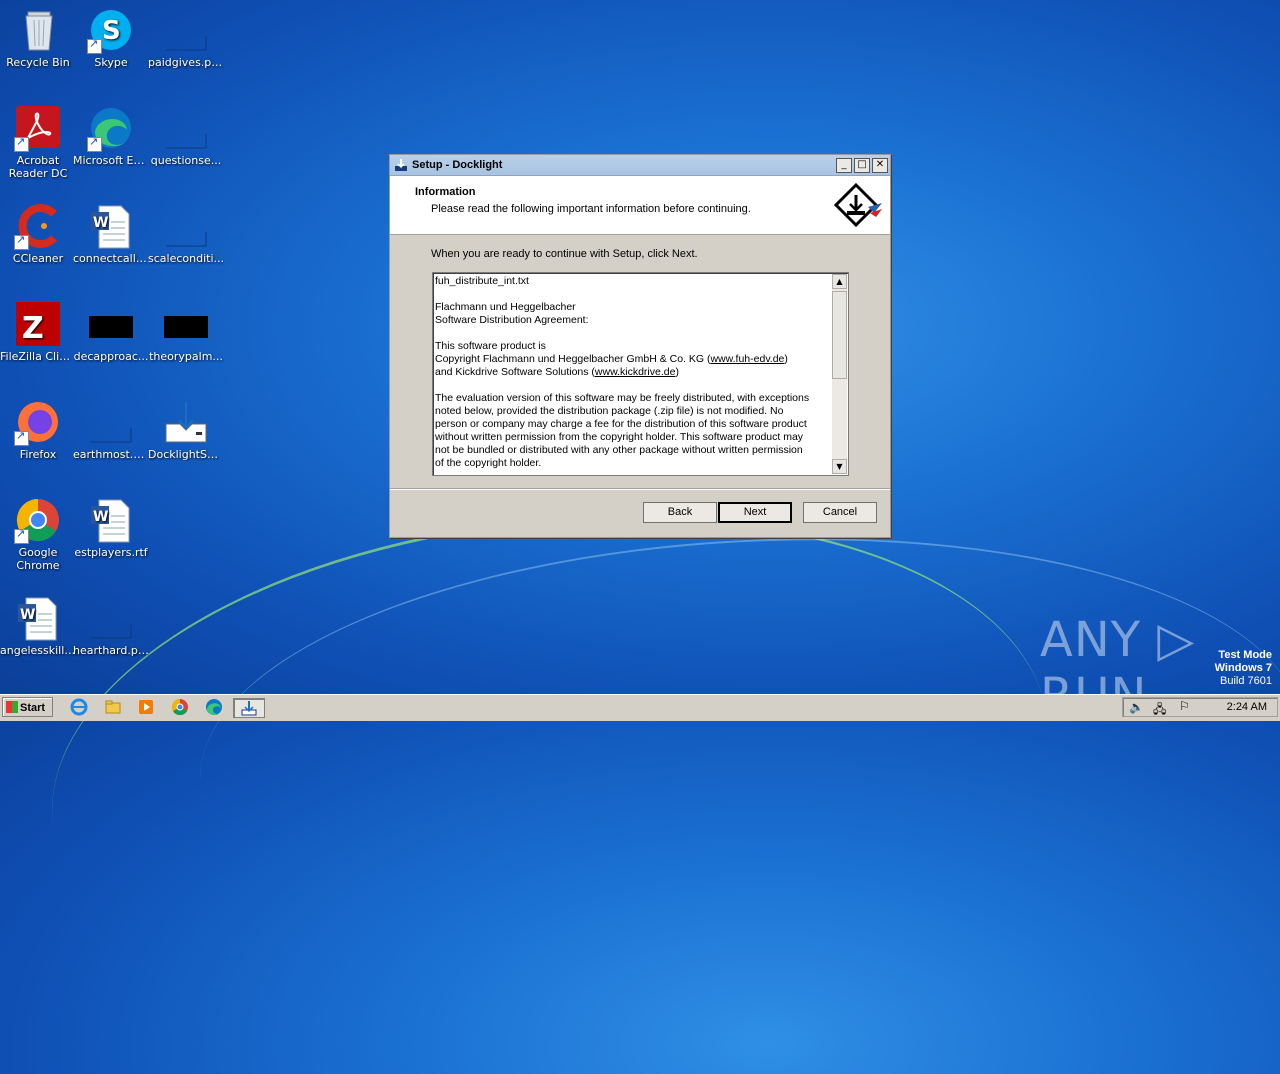  Describe the element at coordinates (490, 346) in the screenshot. I see `memo-line: This software product is` at that location.